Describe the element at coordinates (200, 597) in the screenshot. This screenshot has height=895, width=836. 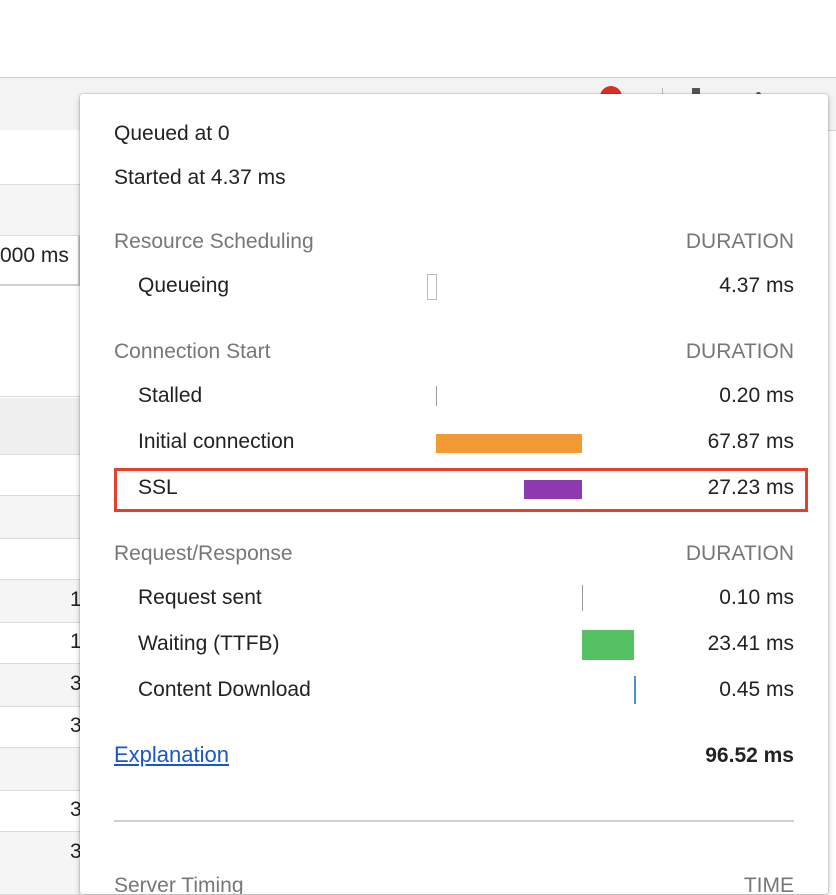
I see `request-sent-label: Request sent` at that location.